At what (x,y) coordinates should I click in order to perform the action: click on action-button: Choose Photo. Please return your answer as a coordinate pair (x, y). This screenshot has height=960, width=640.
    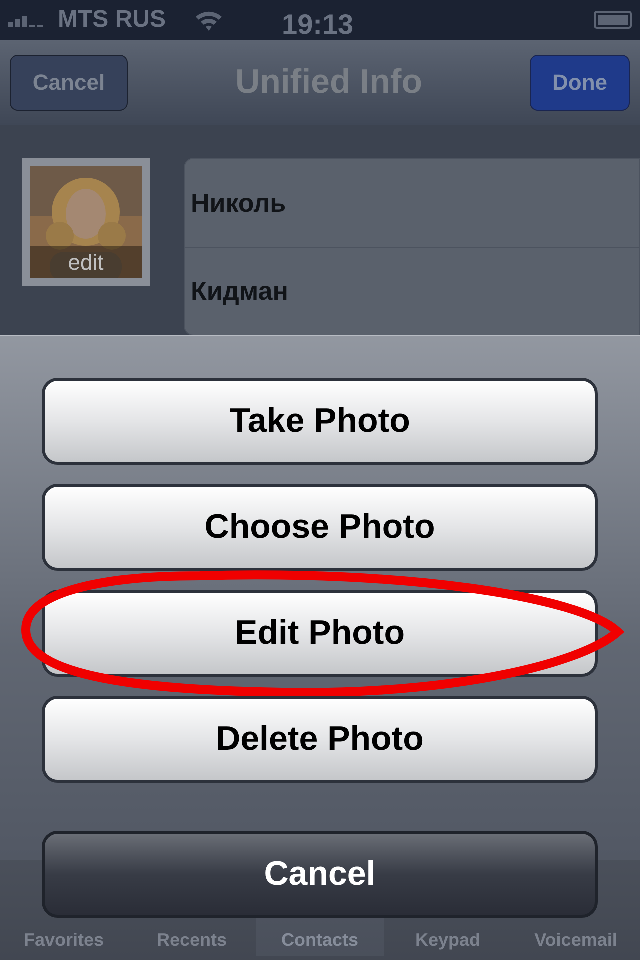
    Looking at the image, I should click on (320, 527).